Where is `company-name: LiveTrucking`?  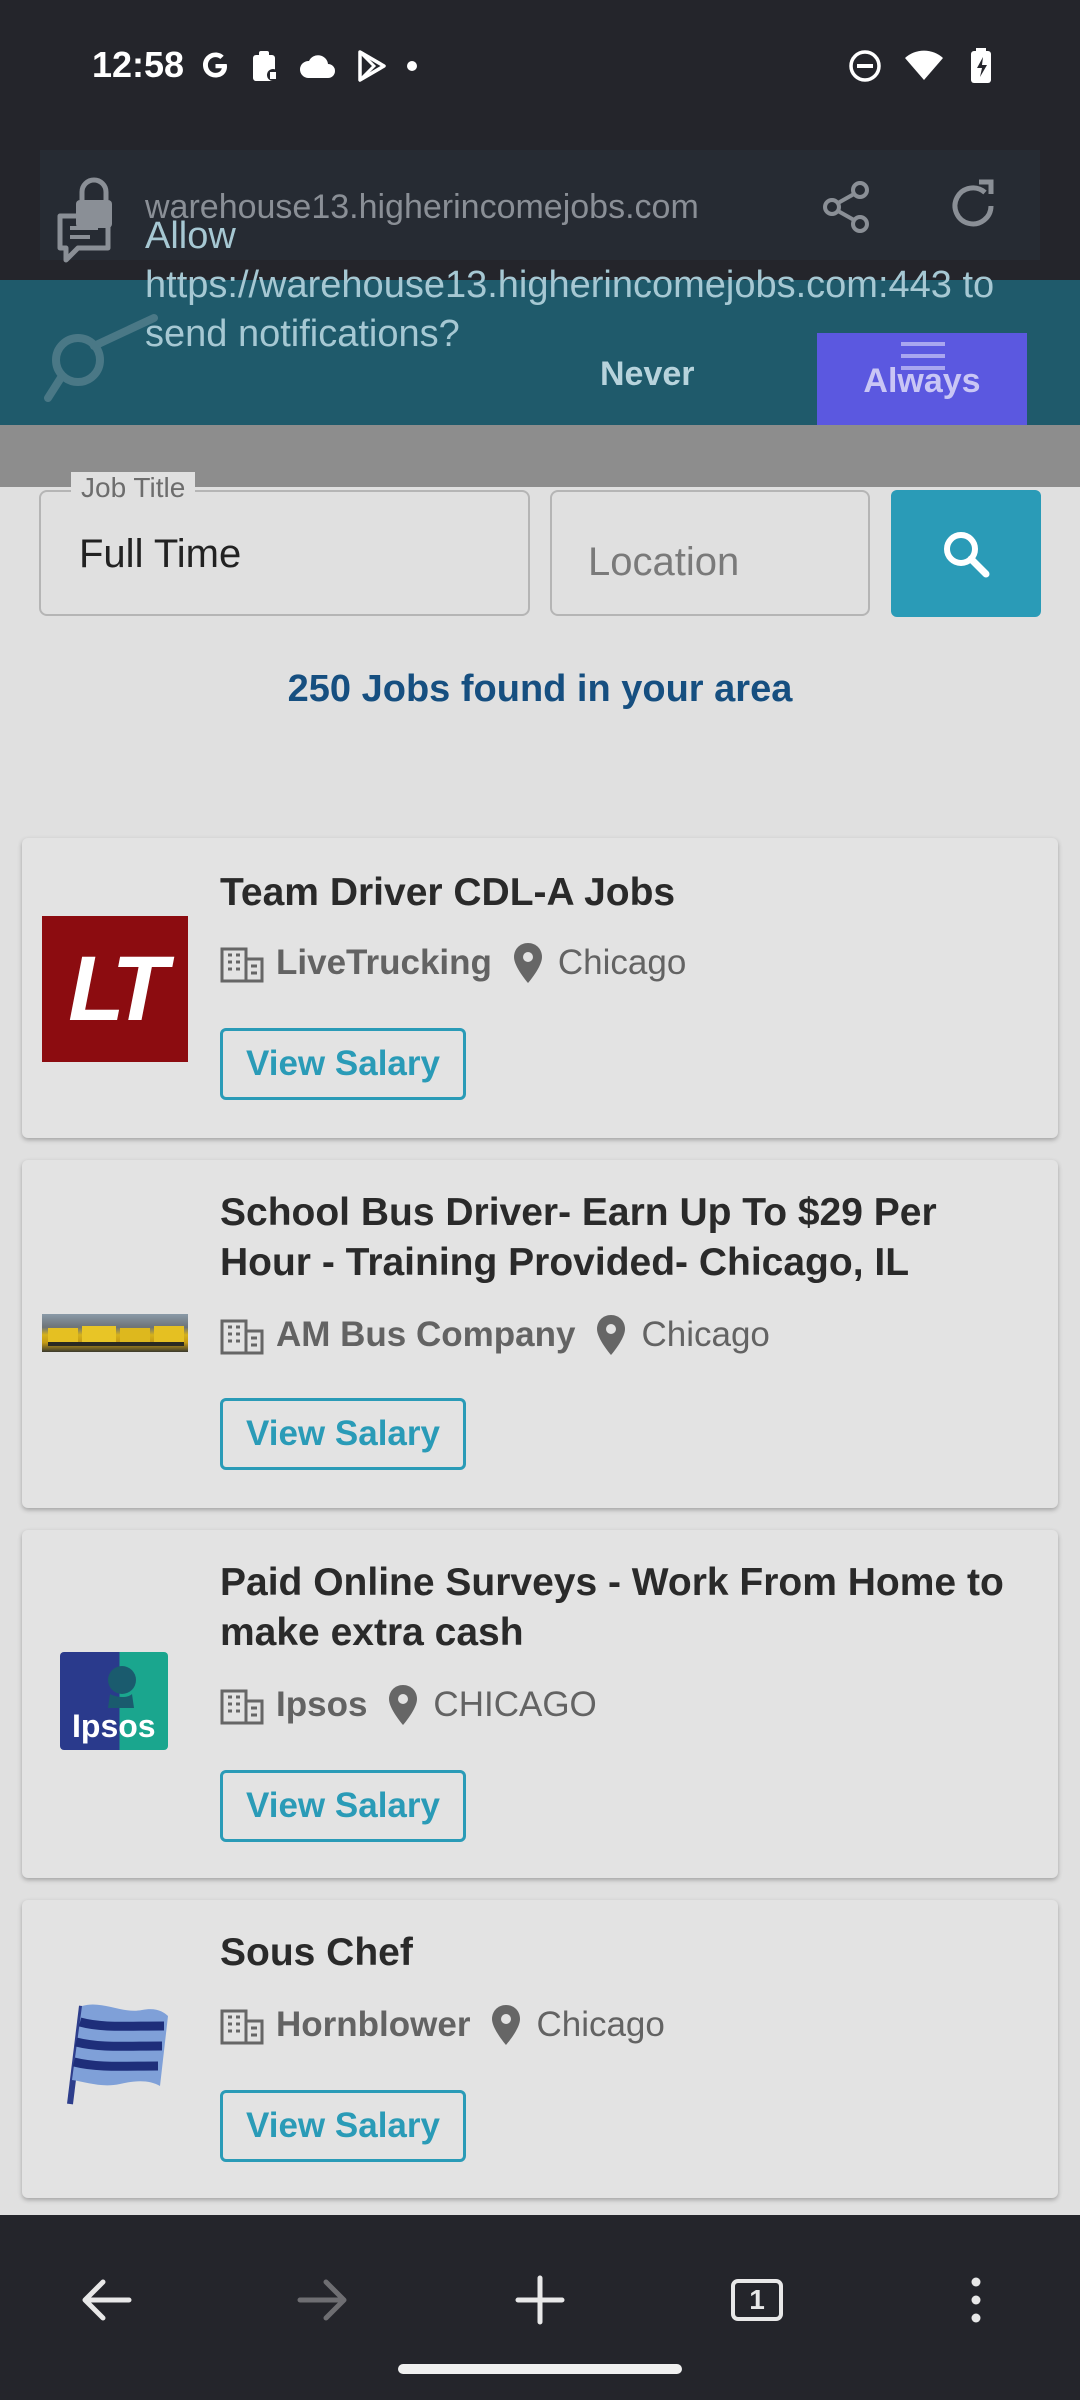 company-name: LiveTrucking is located at coordinates (384, 962).